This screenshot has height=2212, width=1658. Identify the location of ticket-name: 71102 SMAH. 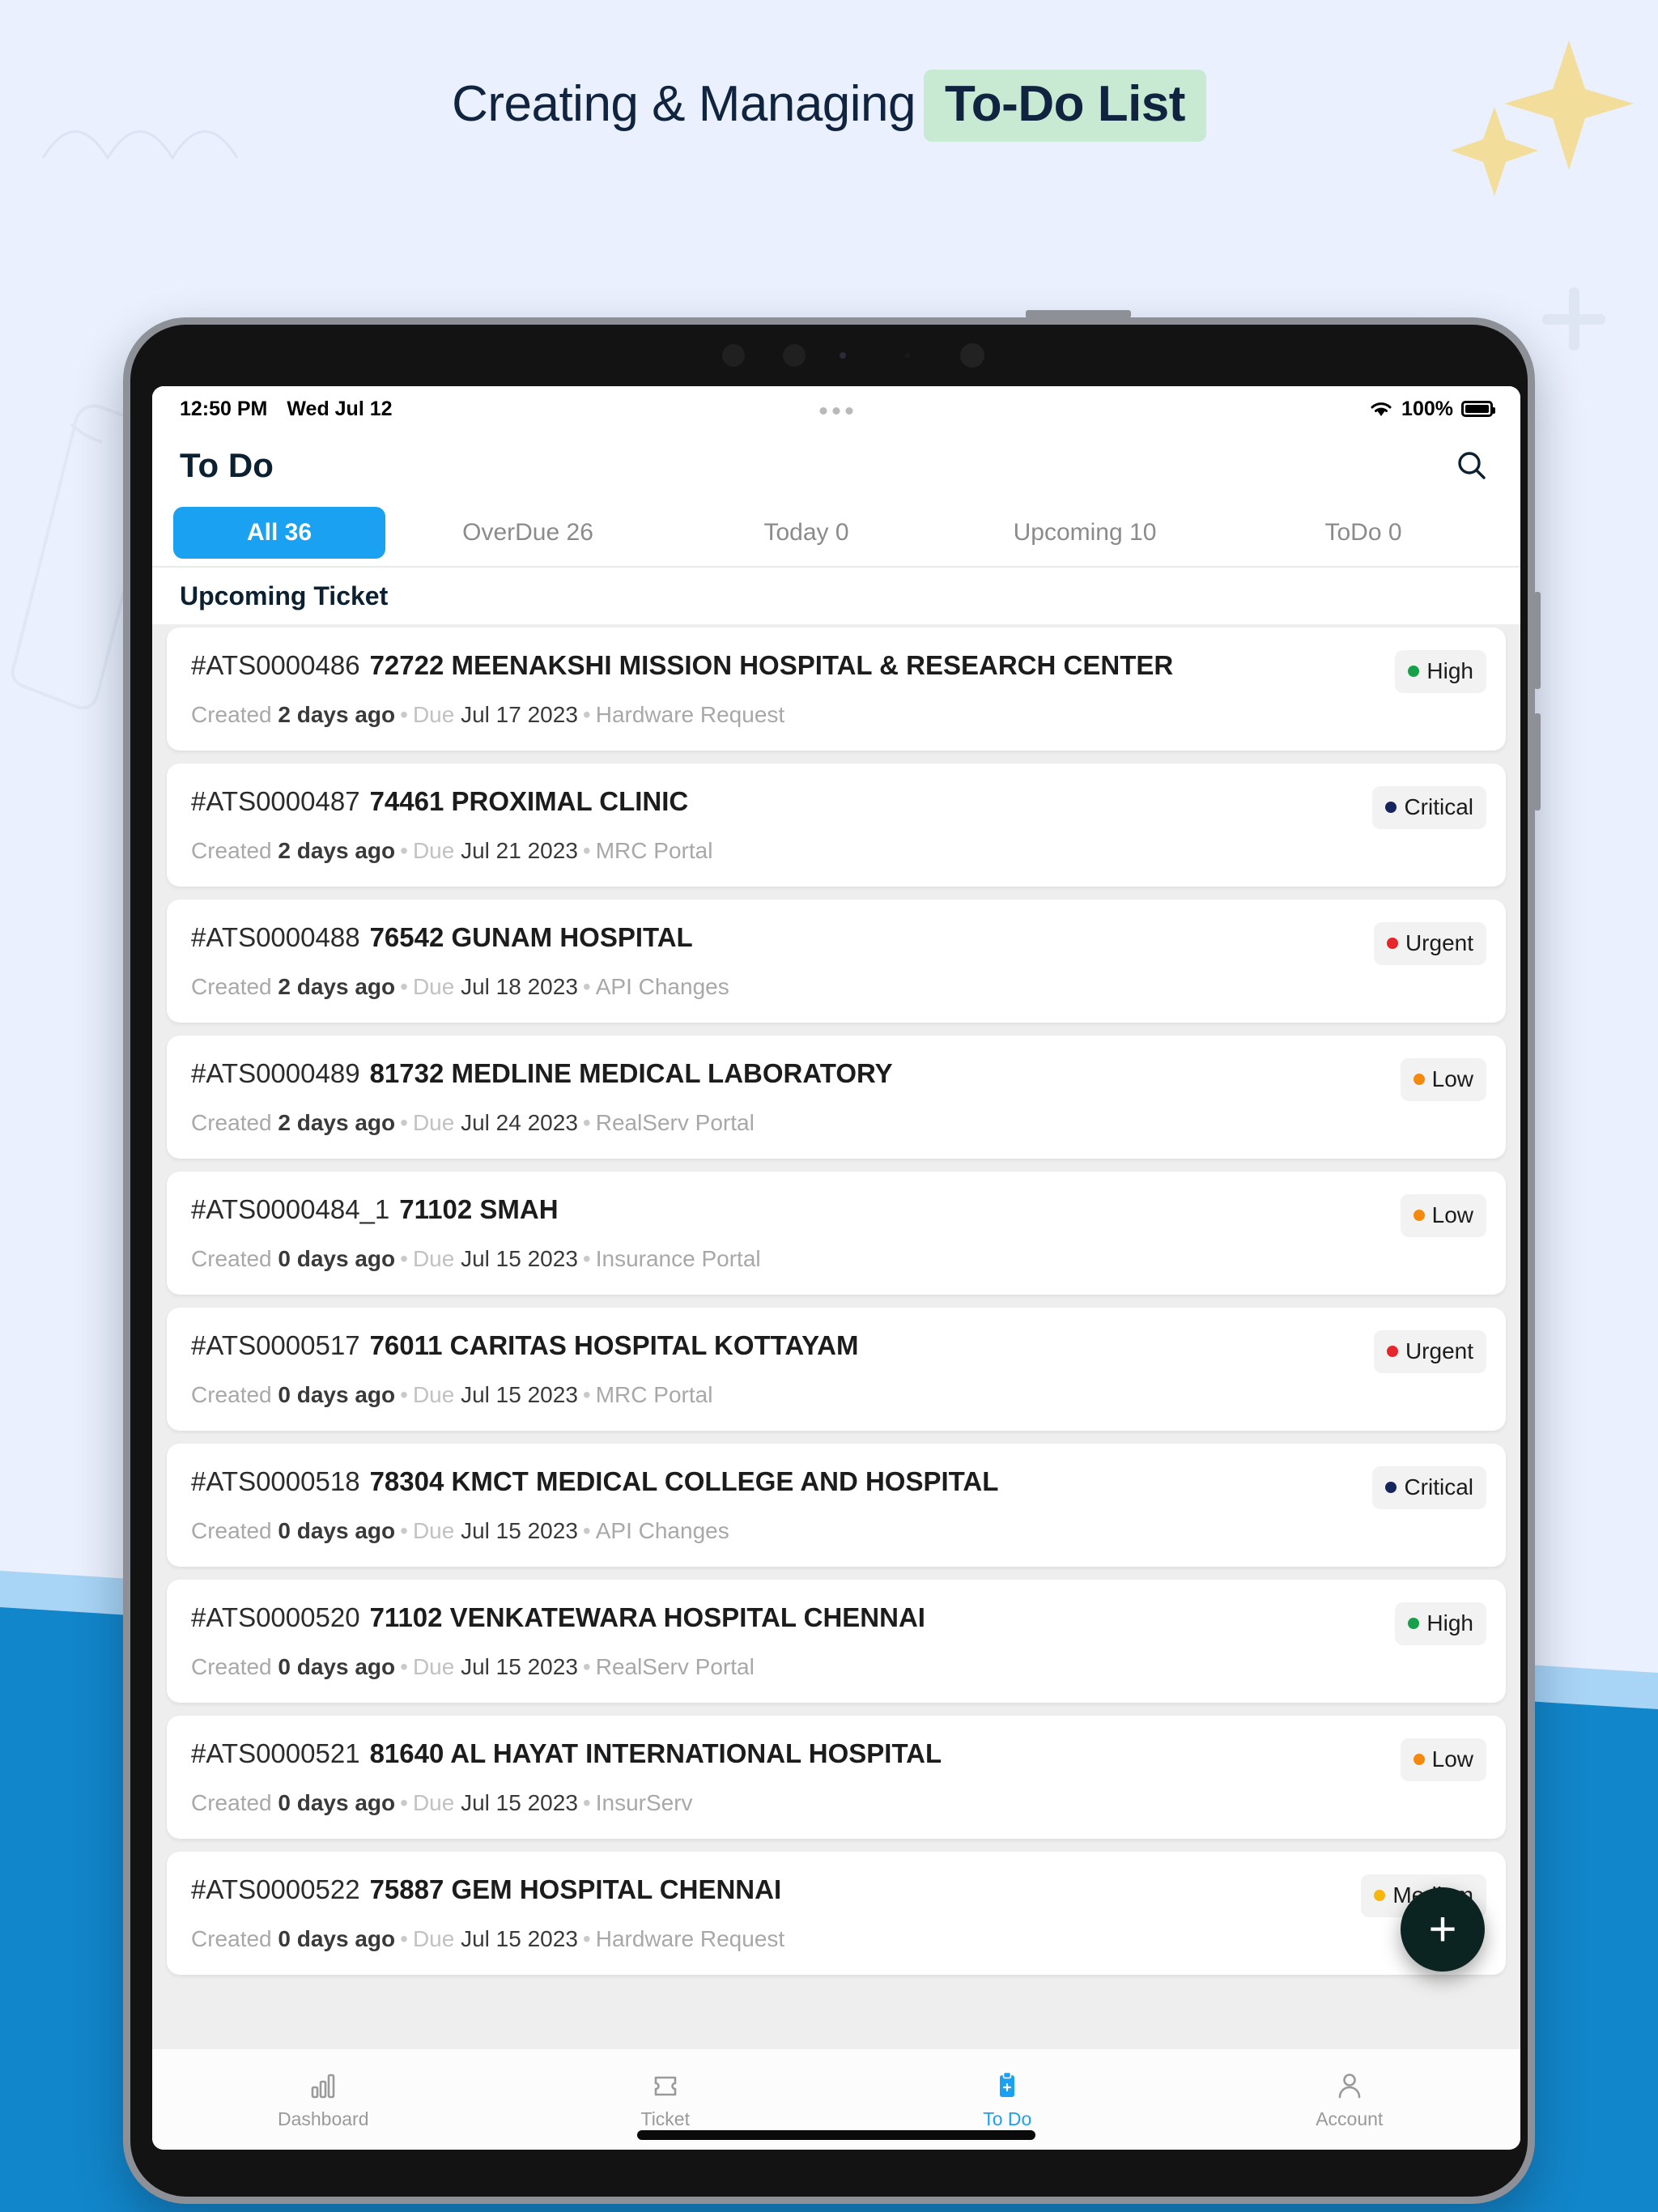
(479, 1209).